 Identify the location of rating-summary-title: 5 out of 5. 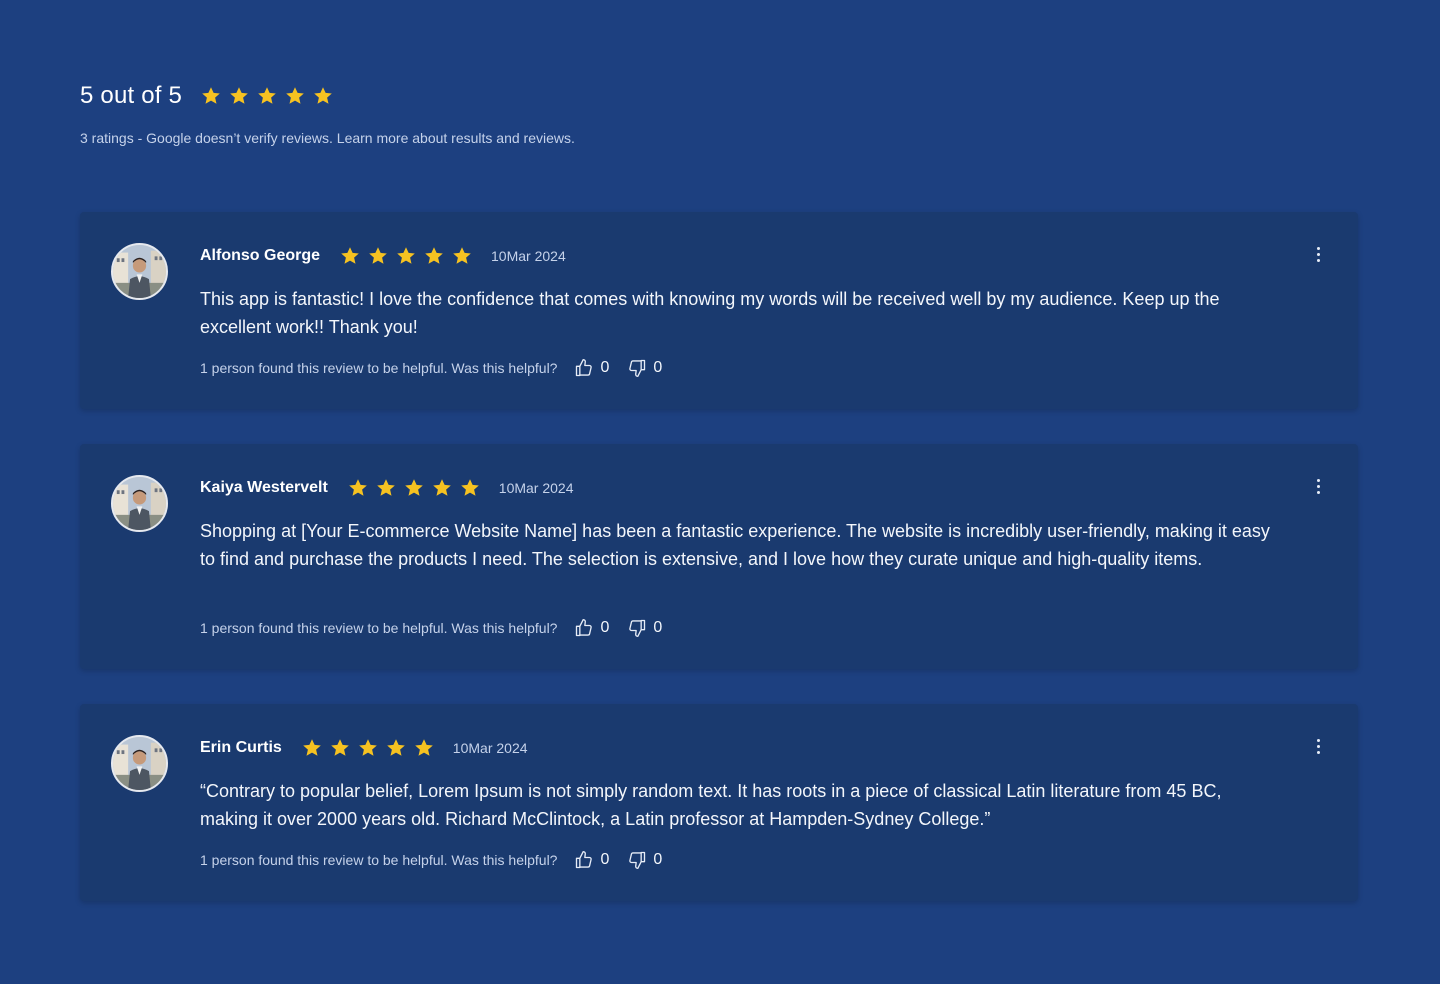
(131, 95).